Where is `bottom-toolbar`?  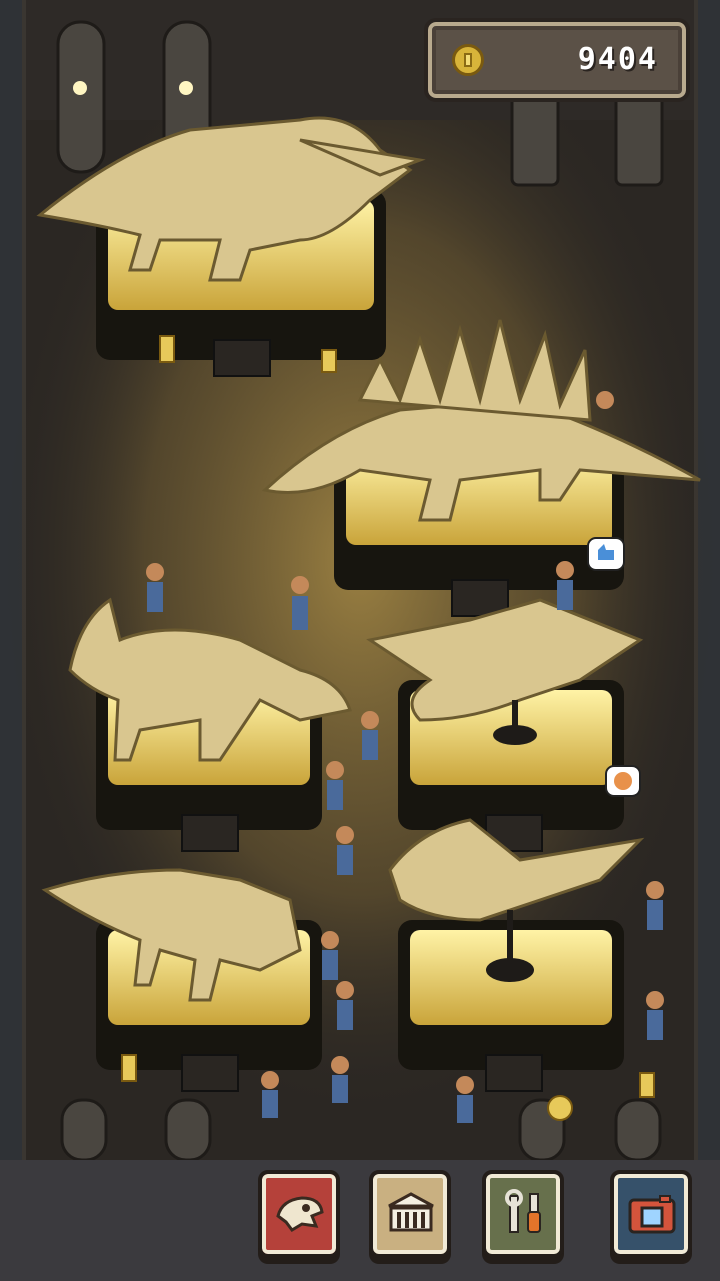
bottom-toolbar is located at coordinates (360, 1220).